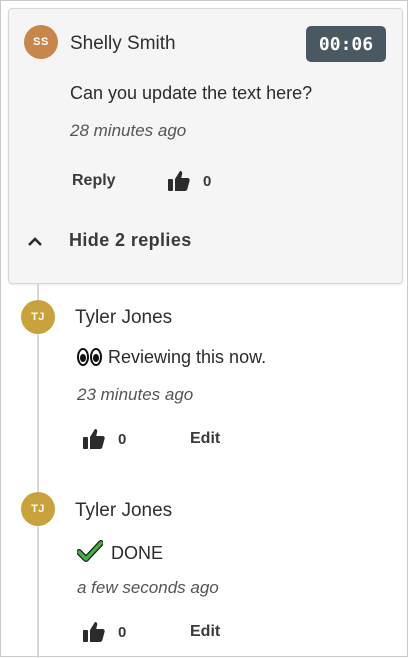 The height and width of the screenshot is (658, 408). Describe the element at coordinates (128, 130) in the screenshot. I see `comment-time: 28 minutes ago` at that location.